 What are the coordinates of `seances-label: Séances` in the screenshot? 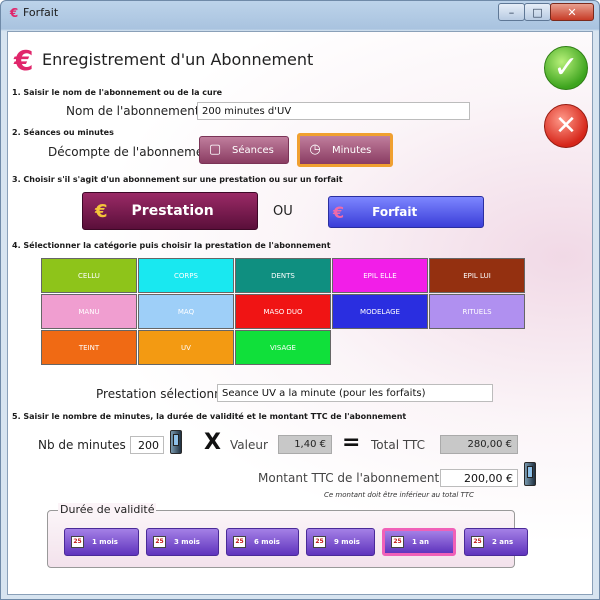 It's located at (253, 150).